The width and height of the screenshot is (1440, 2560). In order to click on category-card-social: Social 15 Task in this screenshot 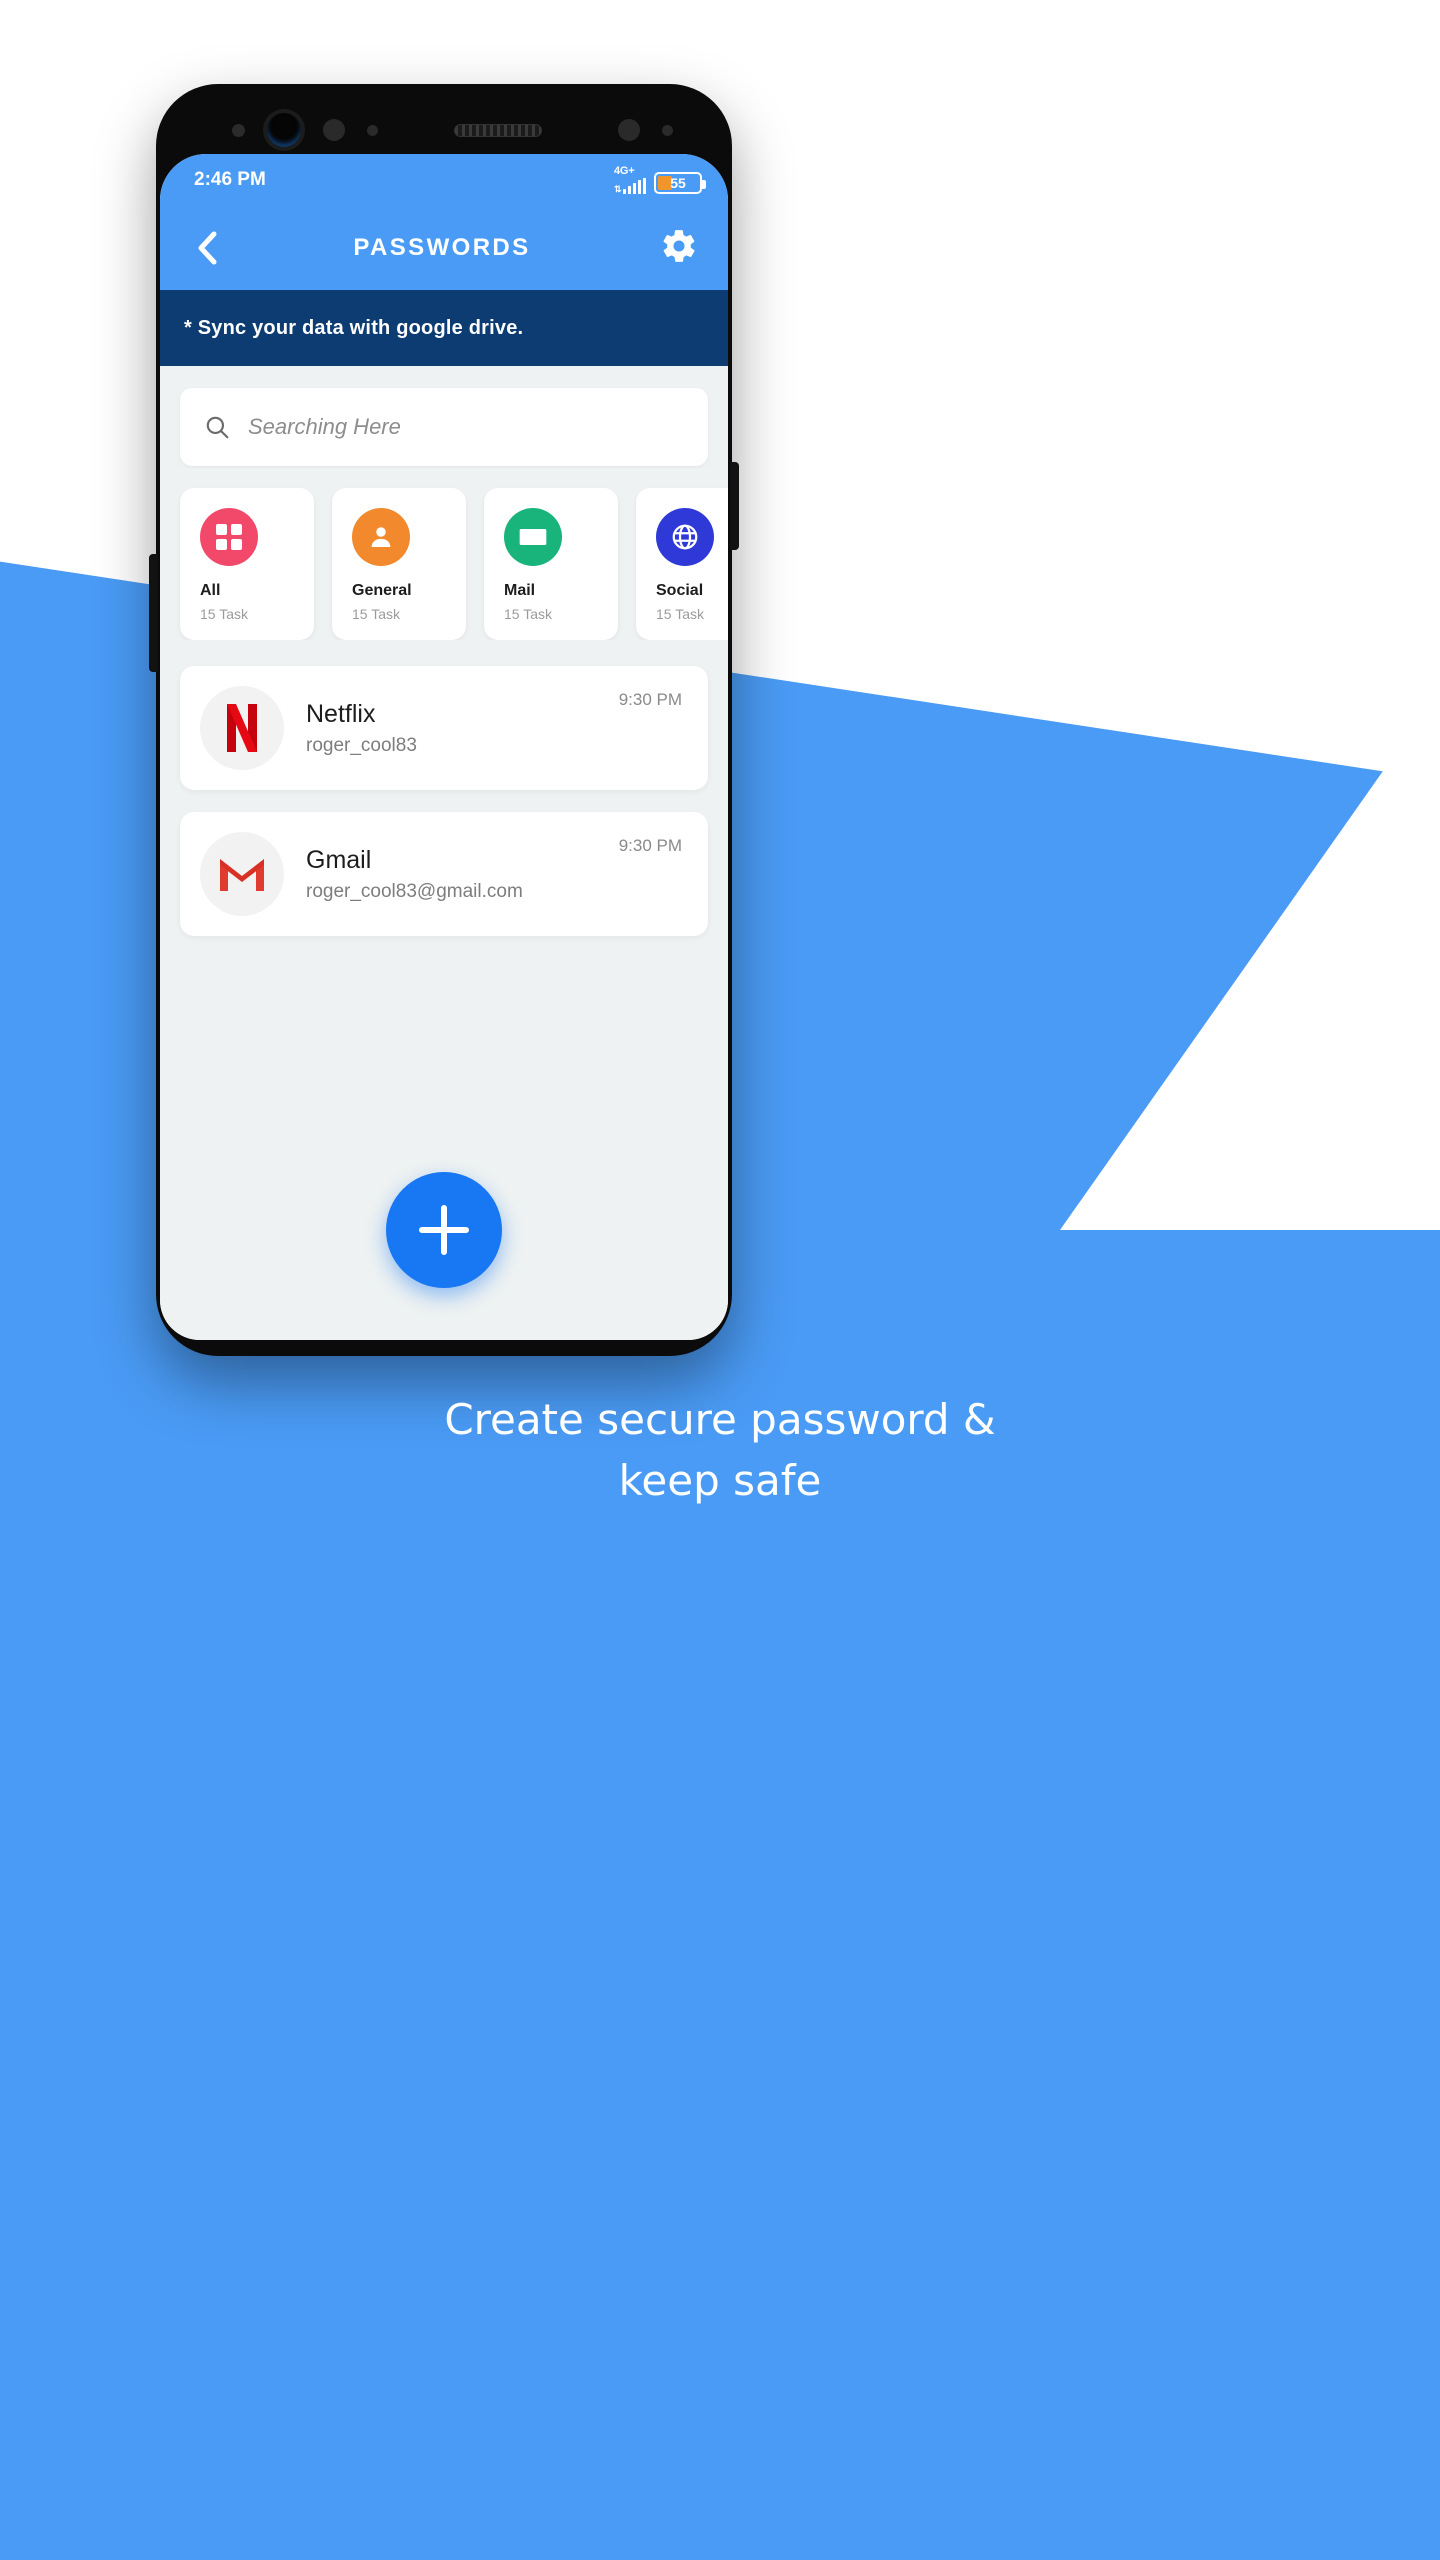, I will do `click(682, 564)`.